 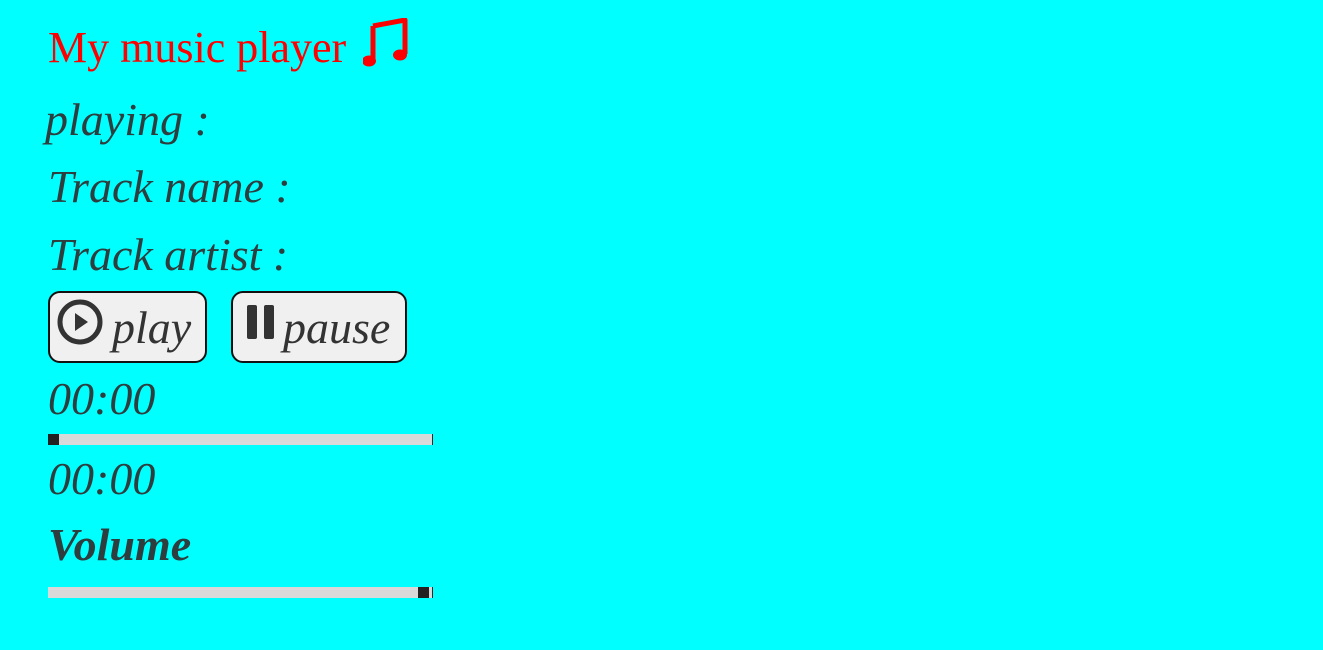 What do you see at coordinates (169, 186) in the screenshot?
I see `track-name-label: Track name :` at bounding box center [169, 186].